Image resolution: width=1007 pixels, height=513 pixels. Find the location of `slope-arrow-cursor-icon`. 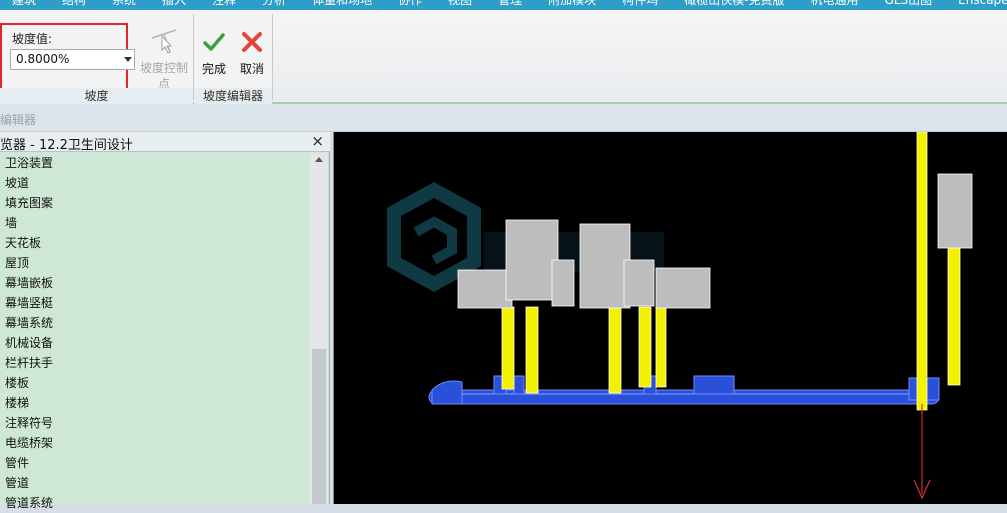

slope-arrow-cursor-icon is located at coordinates (164, 41).